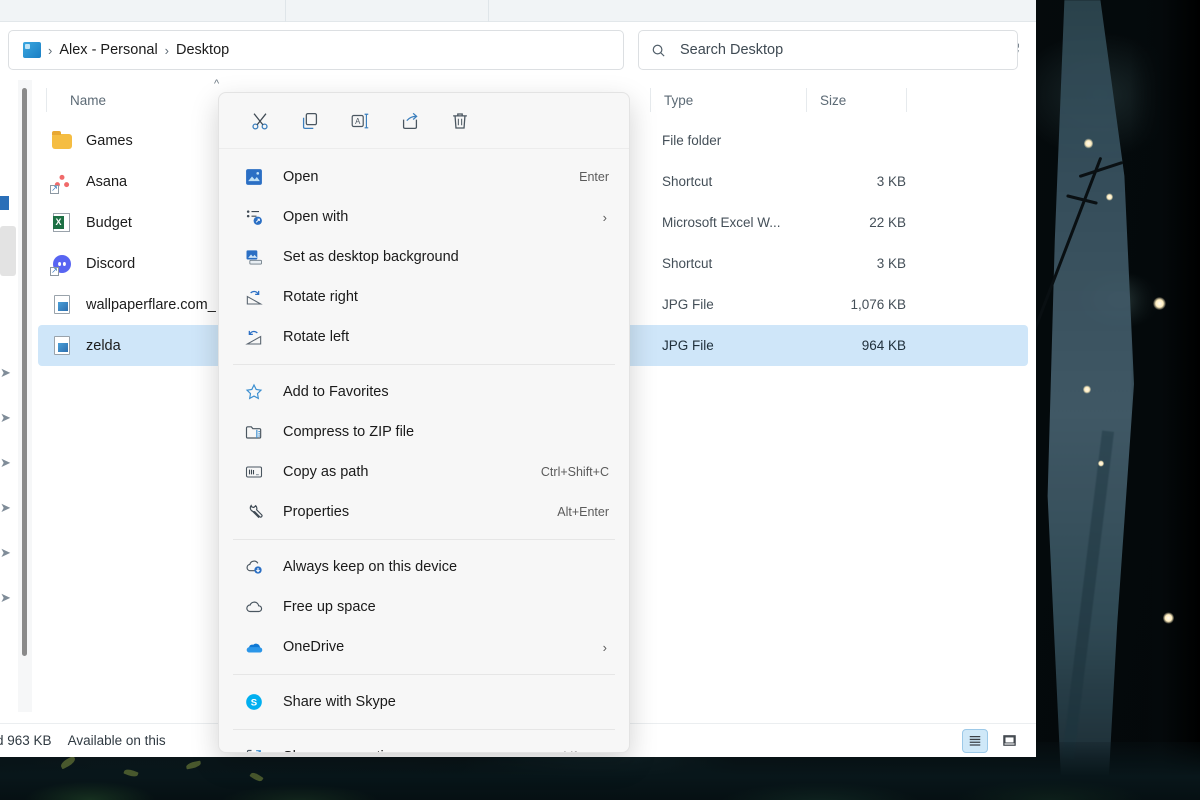  What do you see at coordinates (424, 607) in the screenshot?
I see `context-menu-item: Free up space` at bounding box center [424, 607].